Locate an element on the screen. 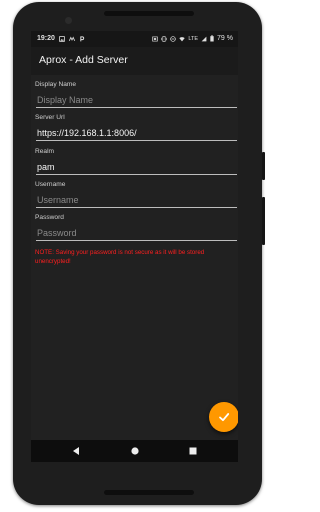 This screenshot has width=320, height=512. cast-icon is located at coordinates (155, 38).